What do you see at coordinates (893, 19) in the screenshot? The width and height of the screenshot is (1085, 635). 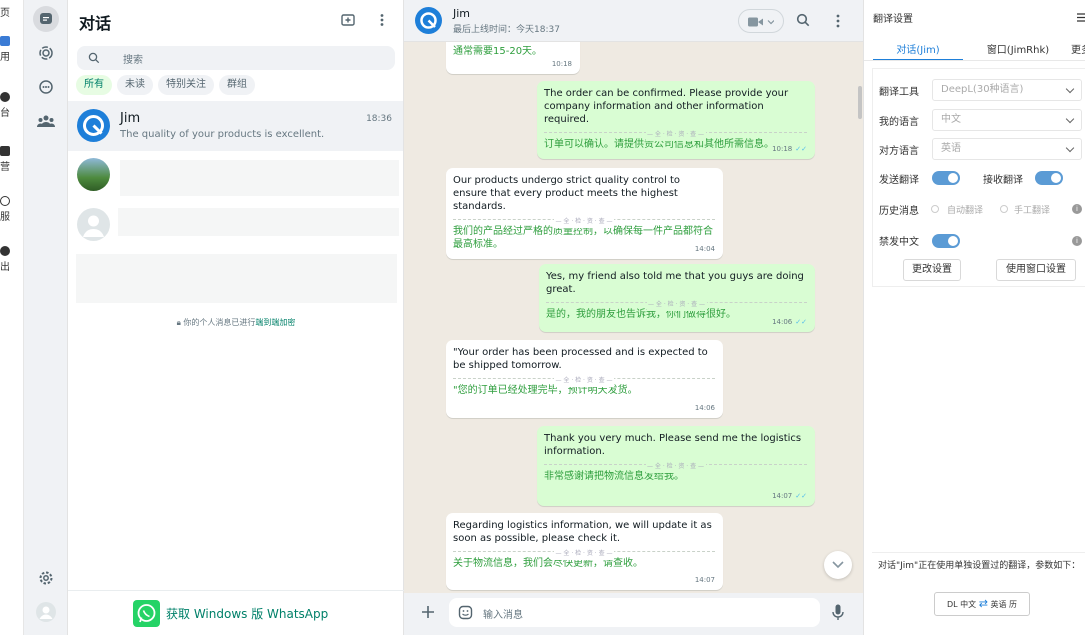 I see `panel-title: 翻译设置` at bounding box center [893, 19].